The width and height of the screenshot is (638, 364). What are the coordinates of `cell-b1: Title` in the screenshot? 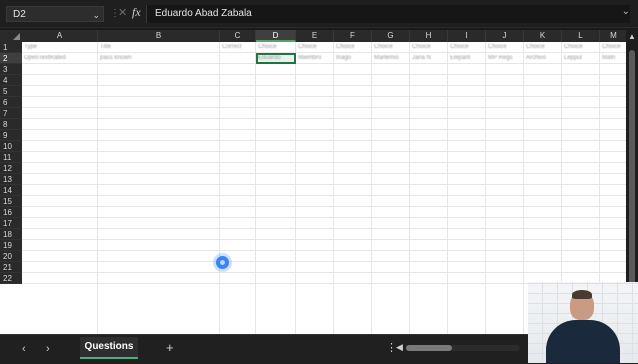 It's located at (159, 47).